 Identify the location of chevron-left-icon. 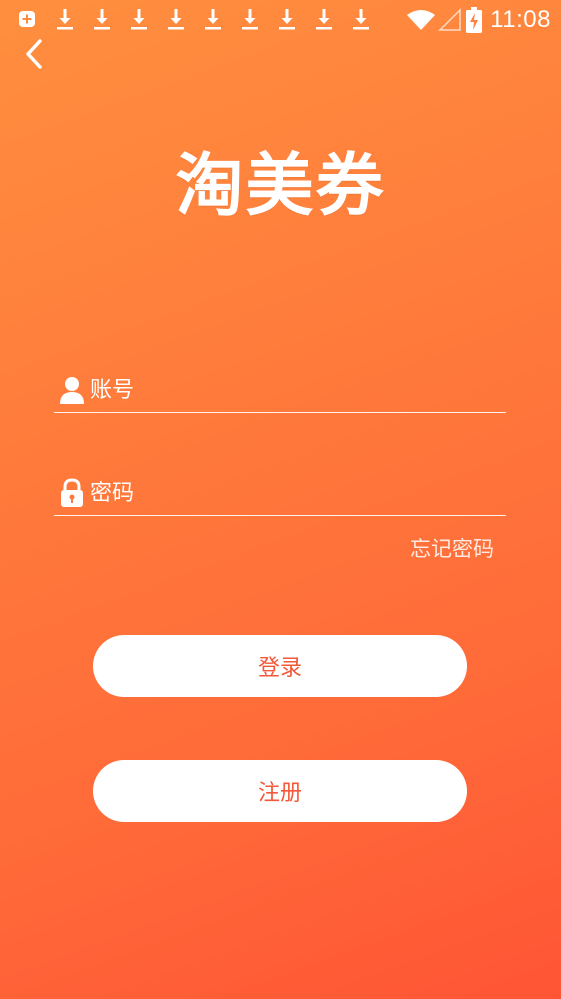
(34, 54).